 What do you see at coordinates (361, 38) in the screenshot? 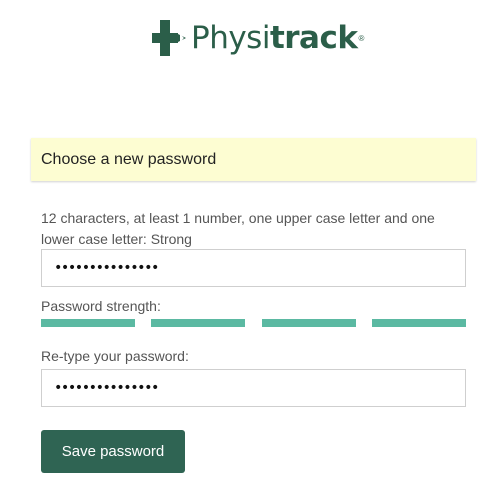
I see `registered-mark: ®` at bounding box center [361, 38].